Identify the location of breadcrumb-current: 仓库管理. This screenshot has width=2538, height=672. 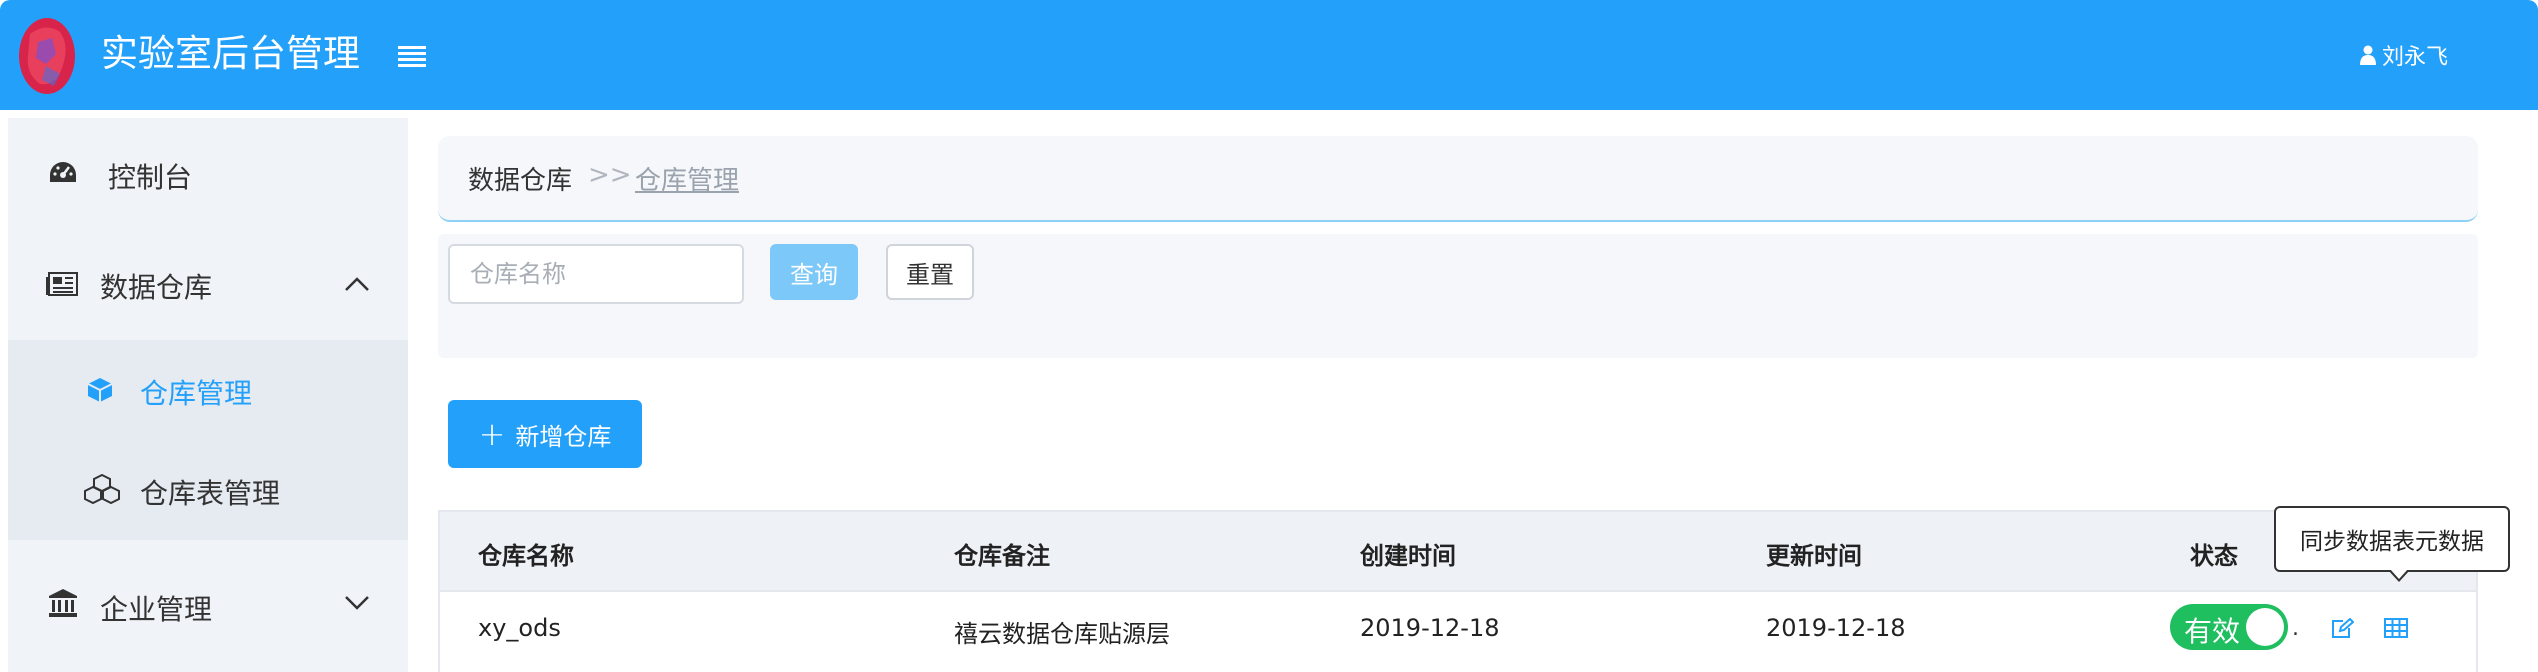
(687, 178).